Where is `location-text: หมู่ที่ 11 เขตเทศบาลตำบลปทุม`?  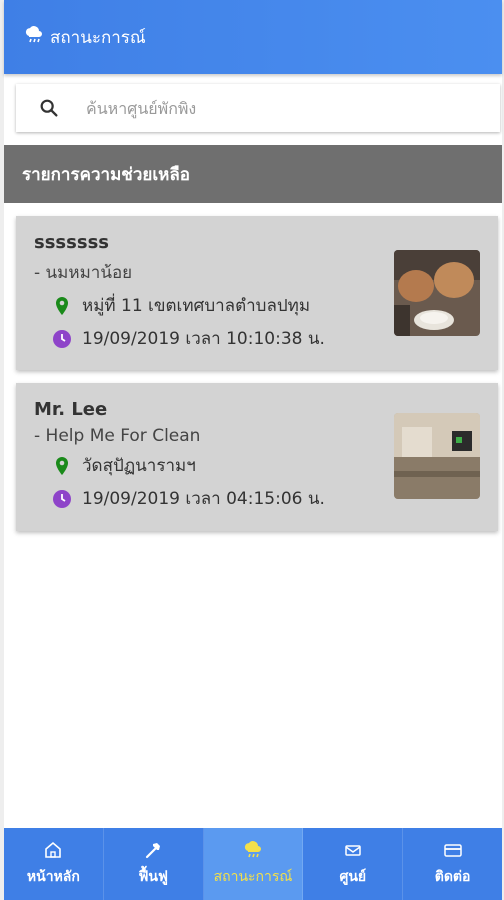
location-text: หมู่ที่ 11 เขตเทศบาลตำบลปทุม is located at coordinates (196, 306).